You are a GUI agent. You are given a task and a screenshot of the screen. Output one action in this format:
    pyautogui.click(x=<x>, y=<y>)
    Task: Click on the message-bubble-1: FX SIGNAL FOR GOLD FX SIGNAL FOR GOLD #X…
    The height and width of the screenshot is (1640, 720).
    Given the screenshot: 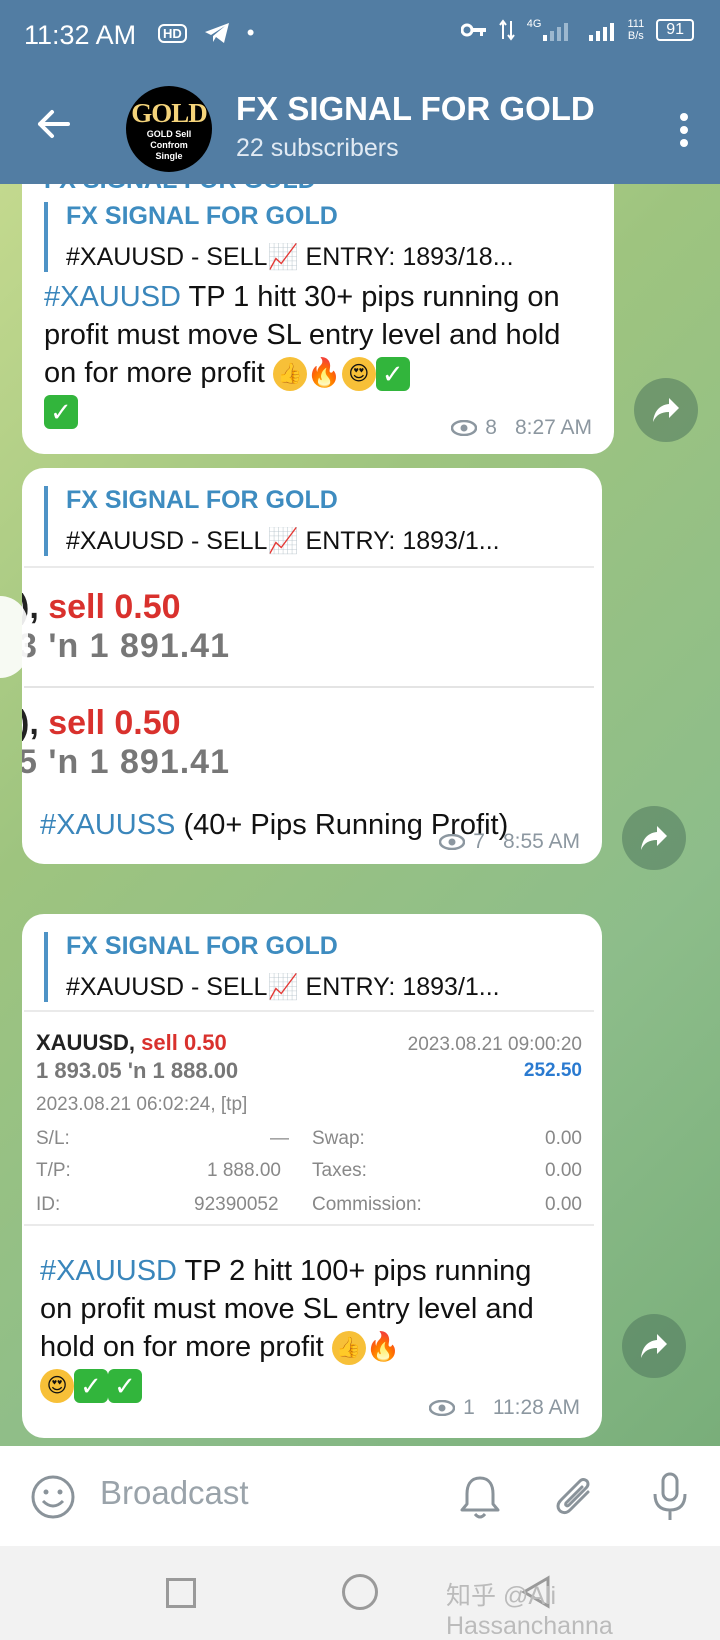 What is the action you would take?
    pyautogui.click(x=318, y=319)
    